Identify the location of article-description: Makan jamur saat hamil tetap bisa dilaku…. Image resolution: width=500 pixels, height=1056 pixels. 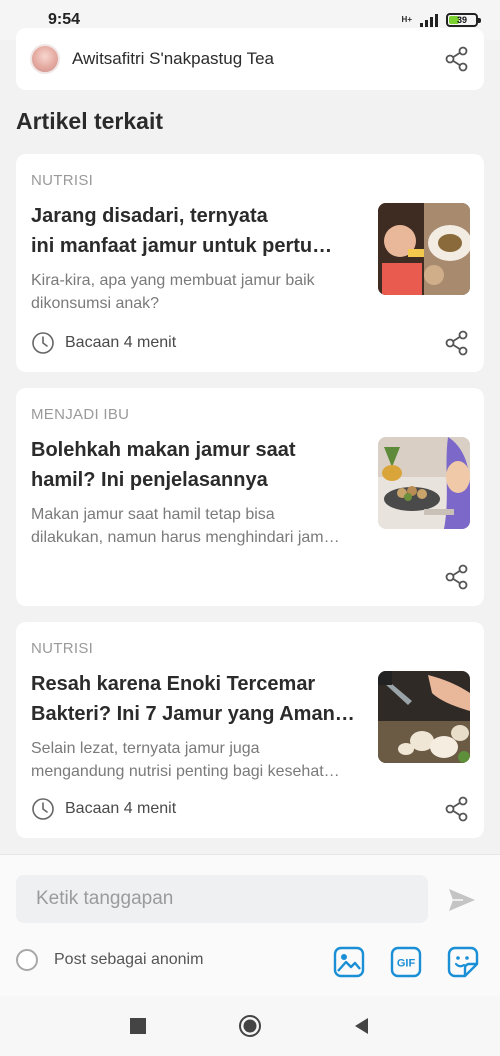
(201, 526).